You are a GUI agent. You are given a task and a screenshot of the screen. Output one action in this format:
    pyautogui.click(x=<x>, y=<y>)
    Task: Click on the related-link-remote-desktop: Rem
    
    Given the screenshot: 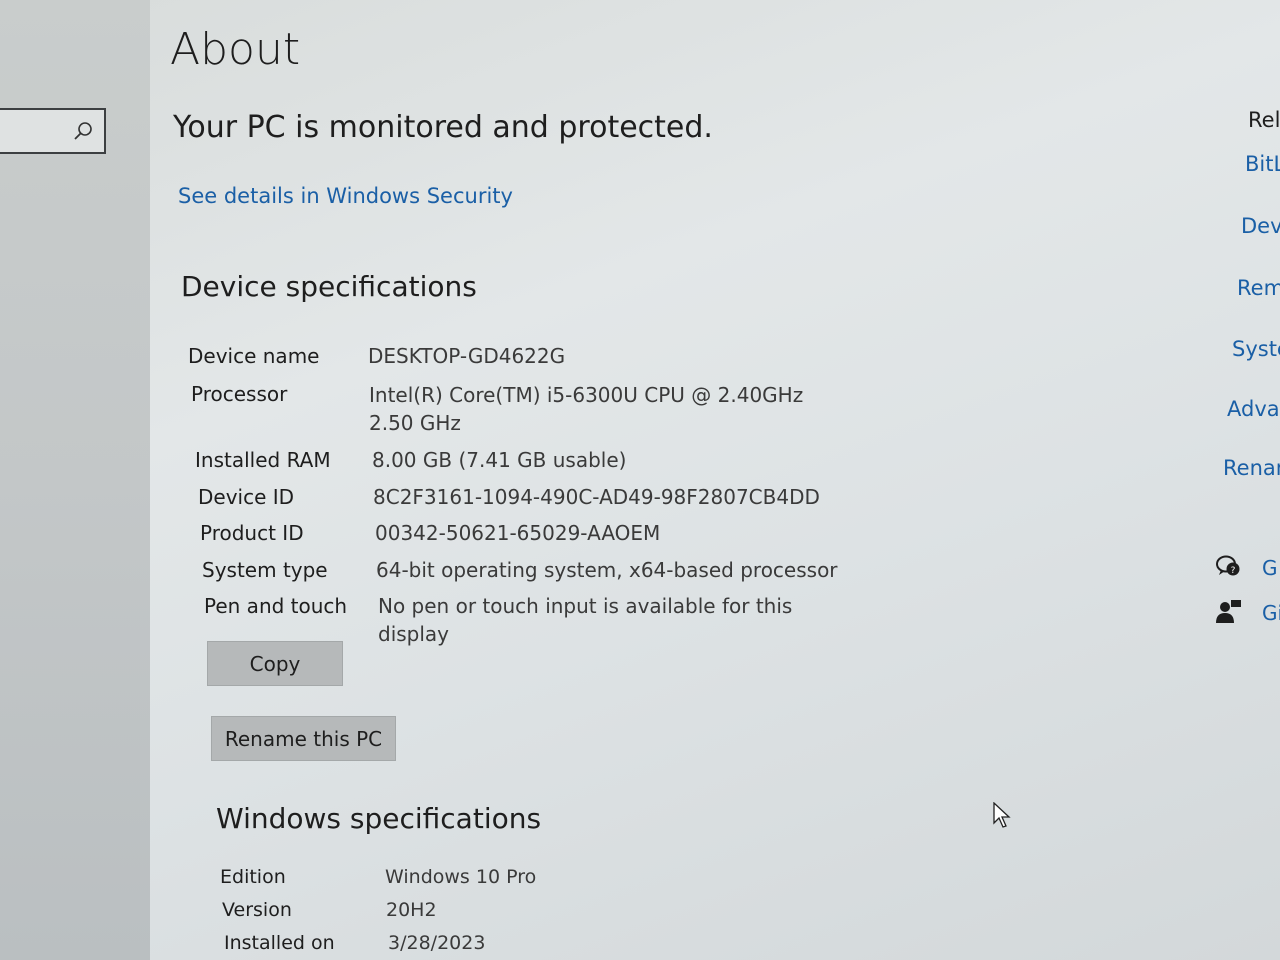 What is the action you would take?
    pyautogui.click(x=1258, y=288)
    